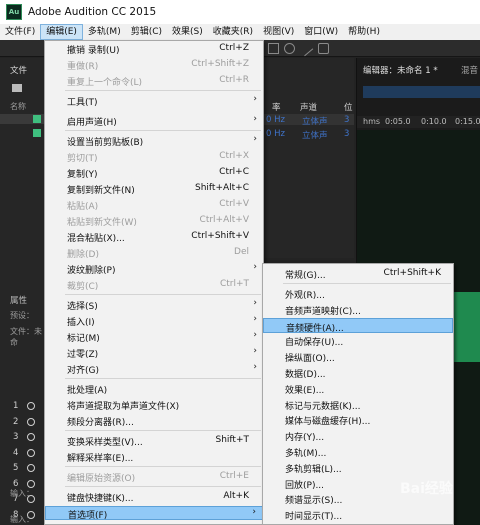 The image size is (480, 525). Describe the element at coordinates (154, 173) in the screenshot. I see `edit-menu-item: 复制(Y) Ctrl+C` at that location.